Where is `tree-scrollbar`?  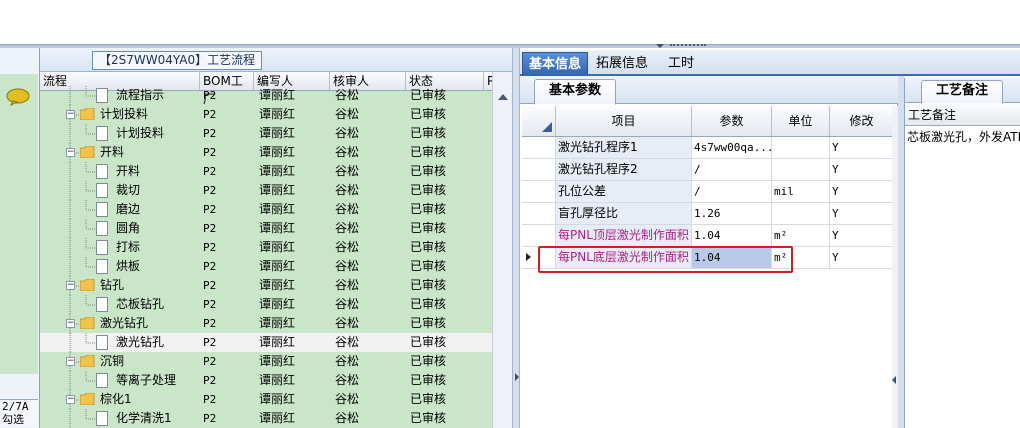
tree-scrollbar is located at coordinates (502, 250).